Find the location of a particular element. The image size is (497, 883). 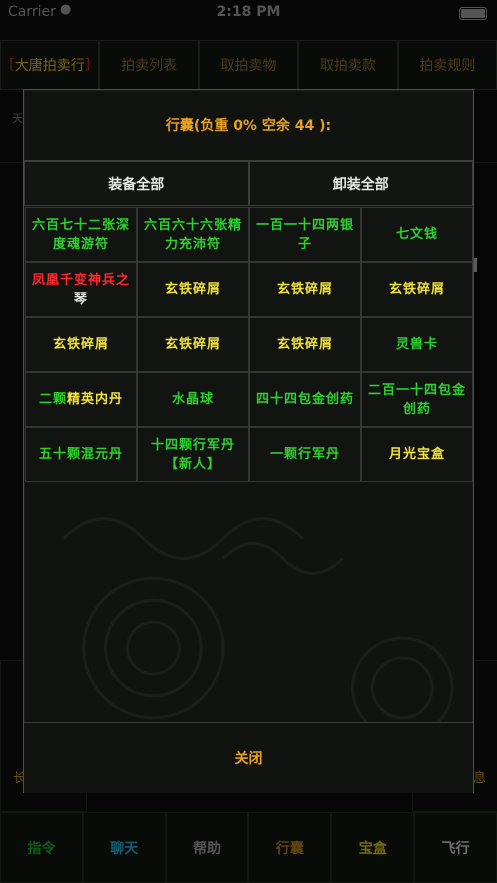

bag-actions: 装备全部 卸装全部 is located at coordinates (248, 183).